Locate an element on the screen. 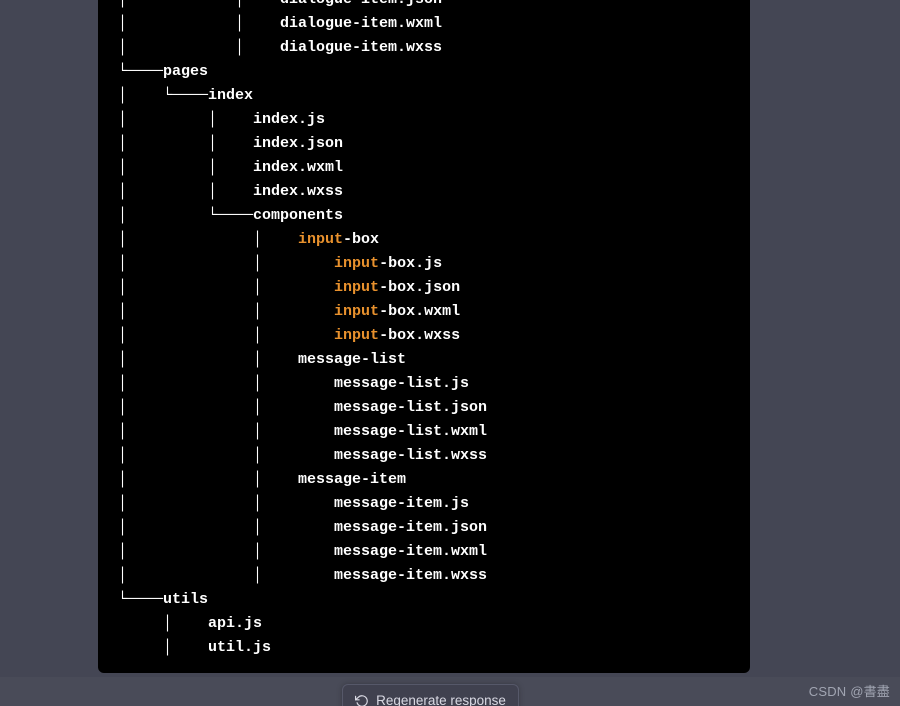 The width and height of the screenshot is (900, 706). regenerate-response-button: Regenerate response is located at coordinates (430, 695).